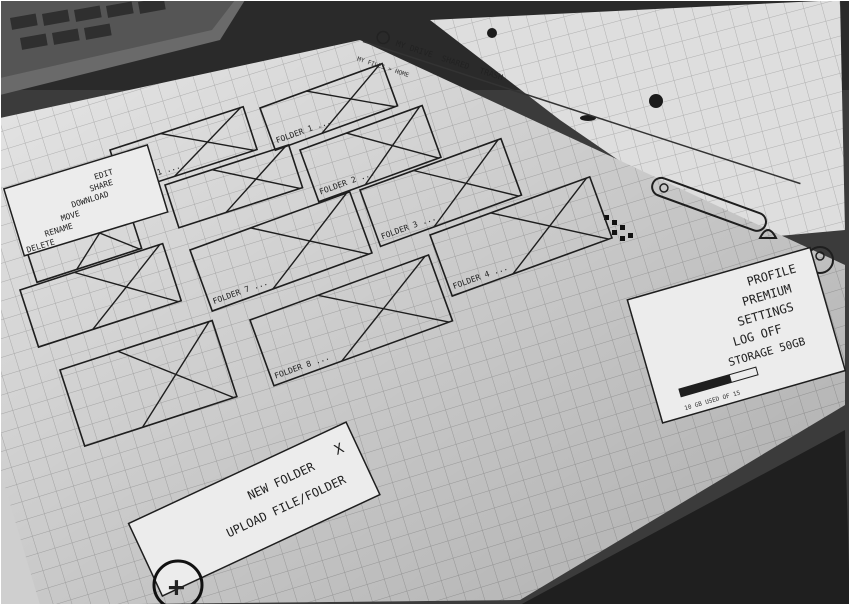 This screenshot has height=605, width=850. What do you see at coordinates (176, 586) in the screenshot?
I see `add-icon: +` at bounding box center [176, 586].